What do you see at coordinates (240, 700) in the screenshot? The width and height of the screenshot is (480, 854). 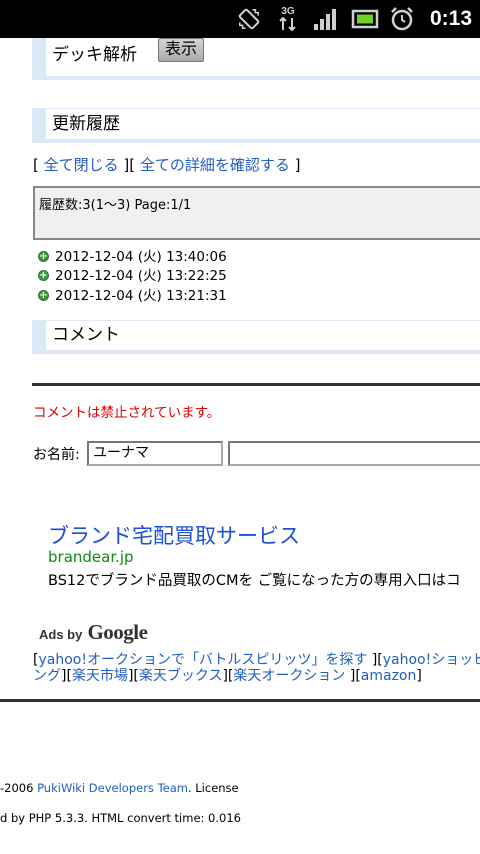 I see `footer-divider` at bounding box center [240, 700].